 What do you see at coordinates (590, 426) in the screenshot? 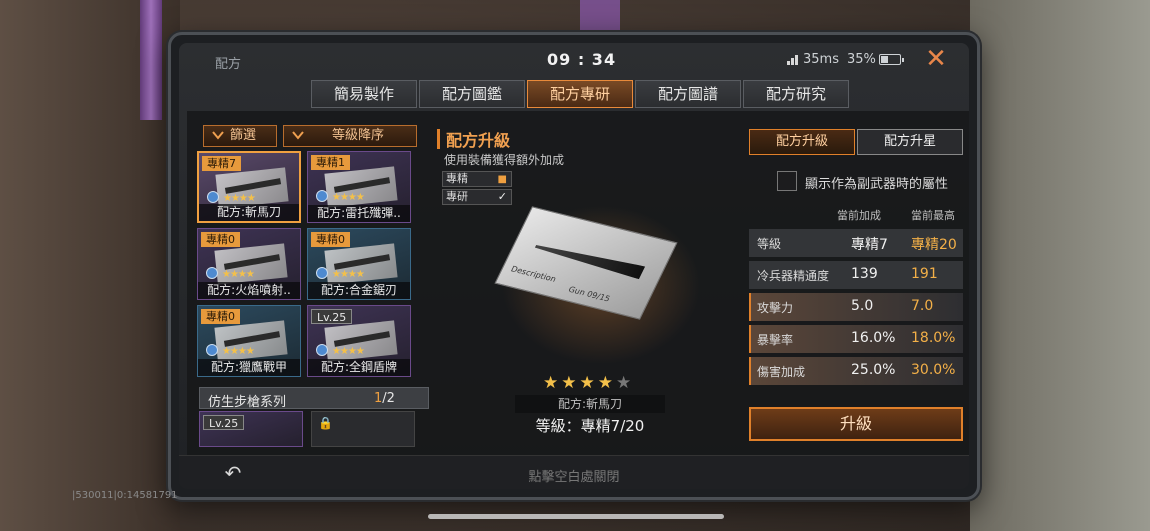
I see `blueprint-level: 等級：專精7/20` at bounding box center [590, 426].